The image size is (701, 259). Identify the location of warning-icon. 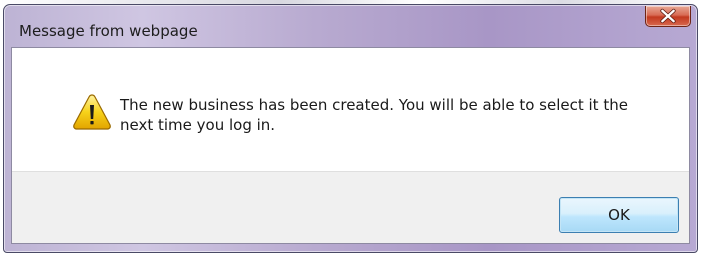
(92, 112).